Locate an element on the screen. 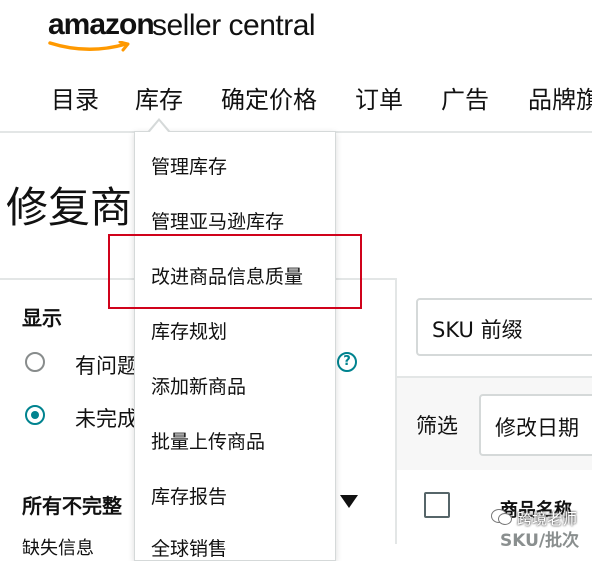  menu-item-manage-fba-inventory: 管理亚马逊库存 is located at coordinates (217, 220).